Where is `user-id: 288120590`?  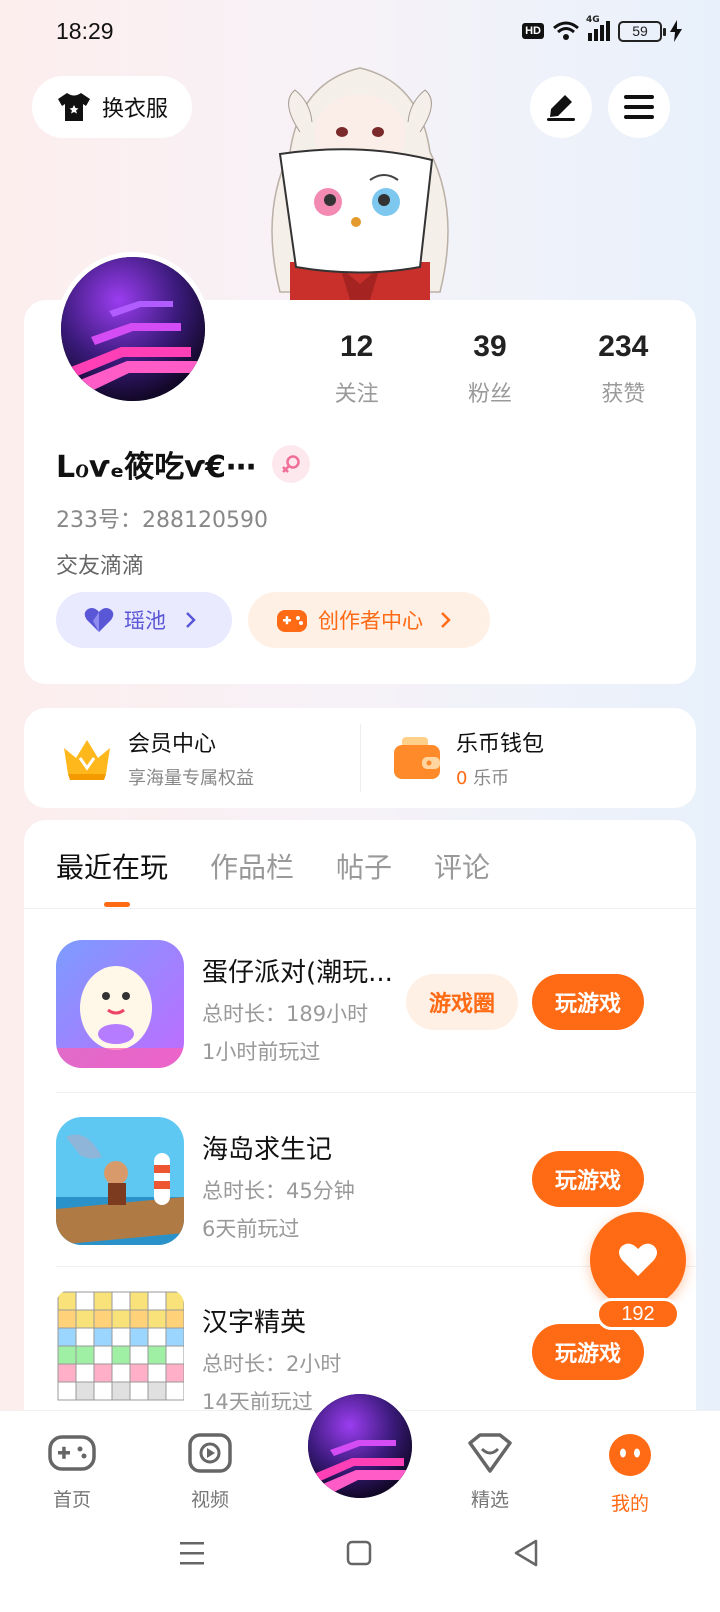 user-id: 288120590 is located at coordinates (205, 520).